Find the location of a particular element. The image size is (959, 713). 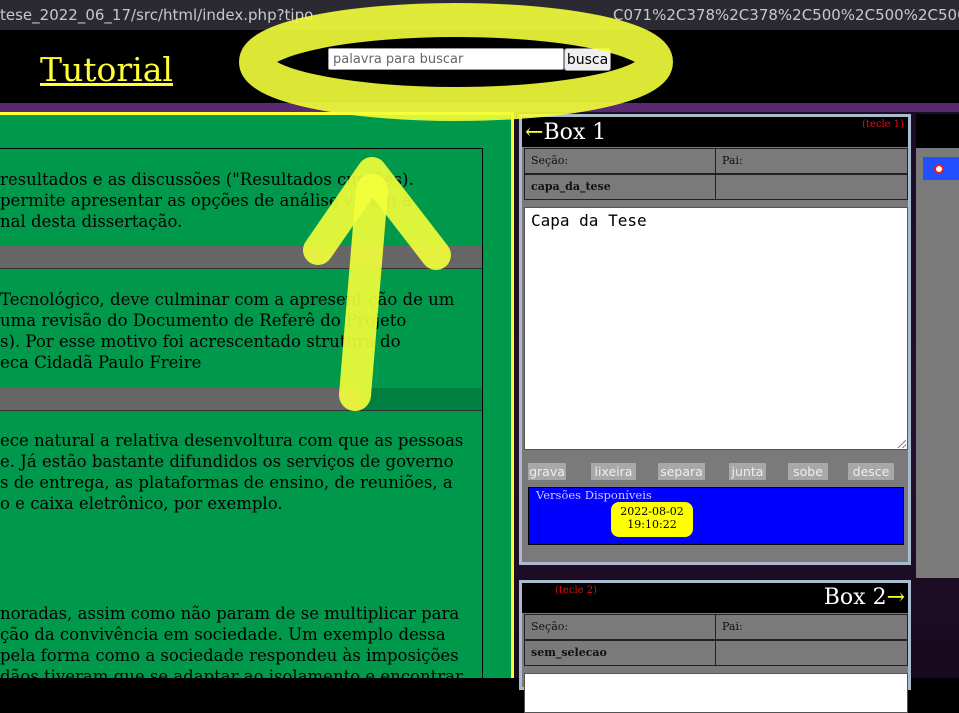

tutorial-link: Tutorial is located at coordinates (106, 69).